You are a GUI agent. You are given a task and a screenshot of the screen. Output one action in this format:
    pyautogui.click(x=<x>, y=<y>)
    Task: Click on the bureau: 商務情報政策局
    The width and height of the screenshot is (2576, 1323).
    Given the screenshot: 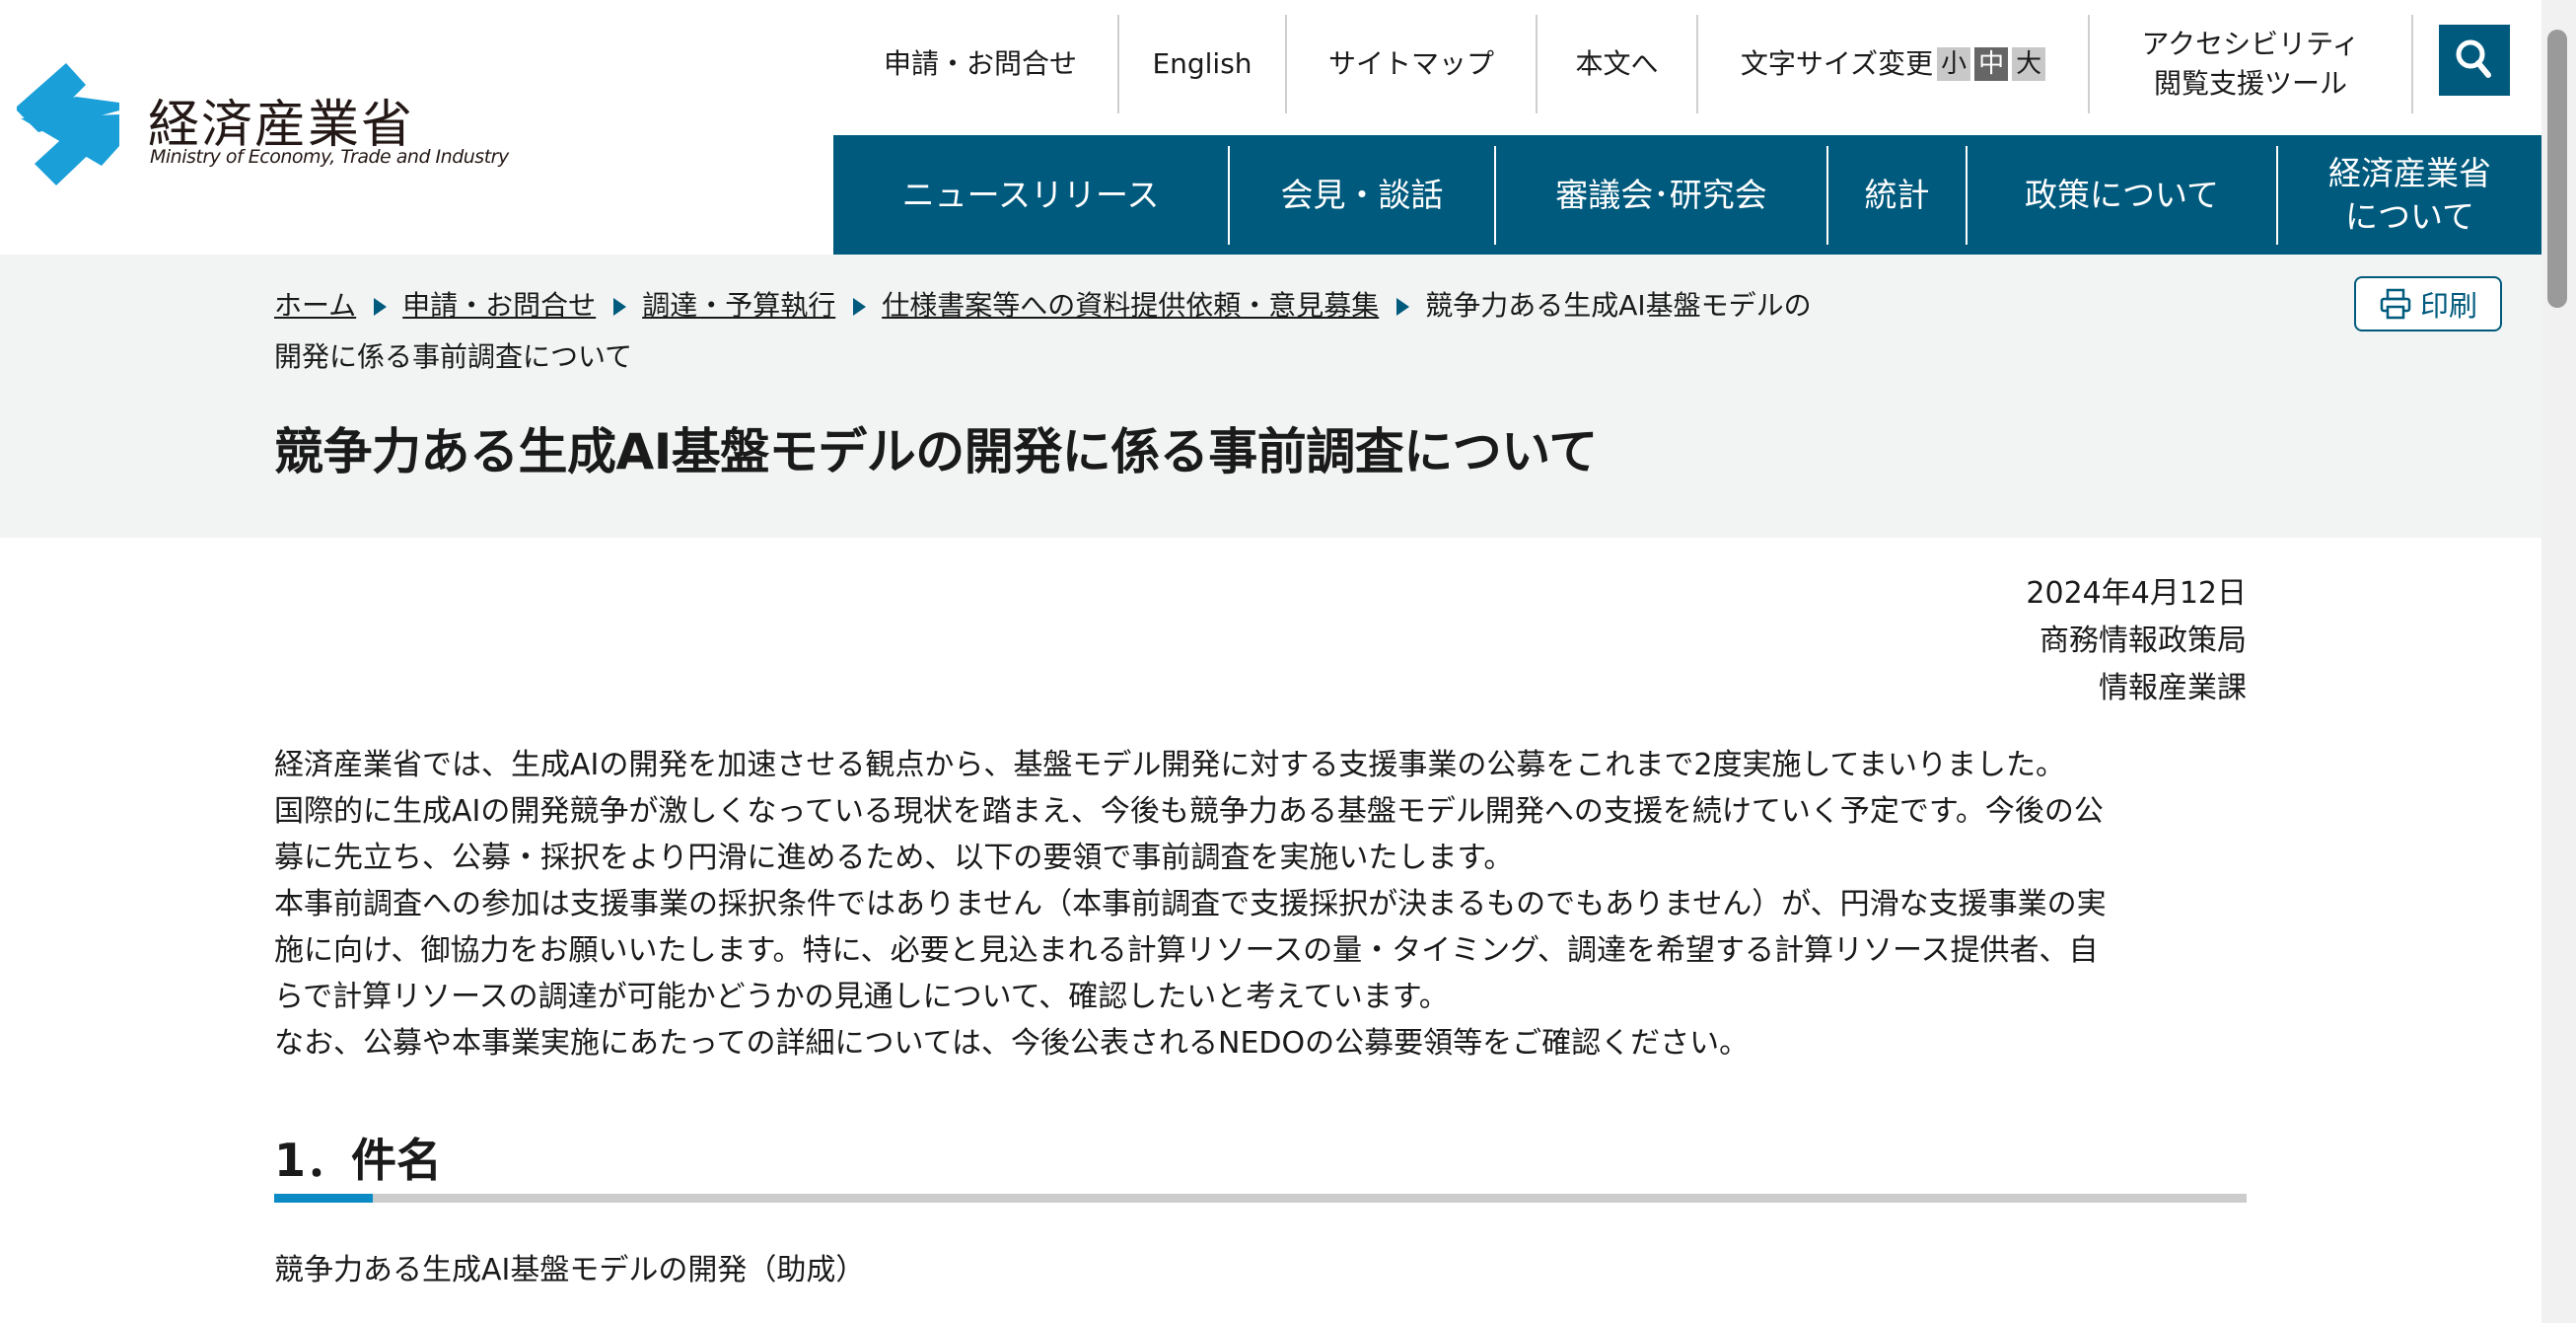 What is the action you would take?
    pyautogui.click(x=2143, y=641)
    